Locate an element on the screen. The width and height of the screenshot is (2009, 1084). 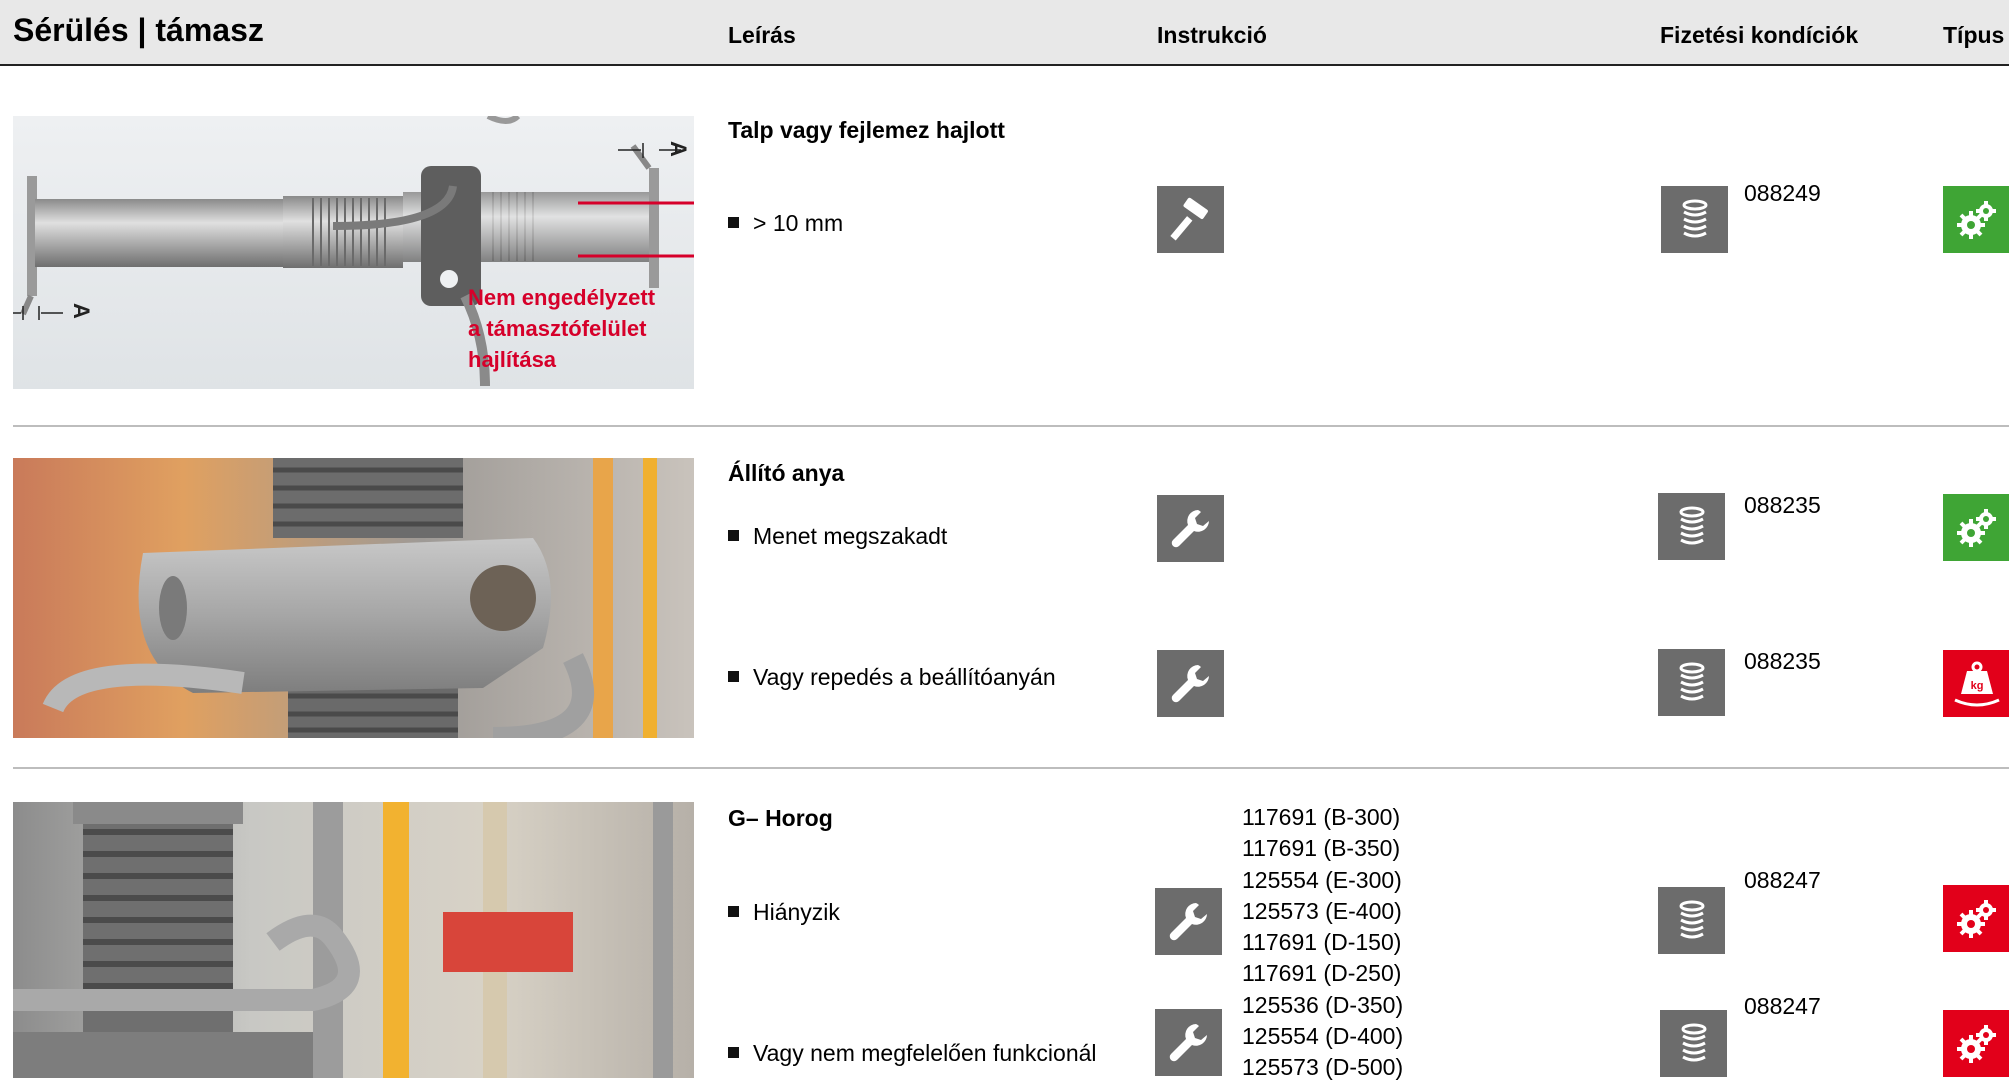
callout-line: hajlítása is located at coordinates (512, 359).